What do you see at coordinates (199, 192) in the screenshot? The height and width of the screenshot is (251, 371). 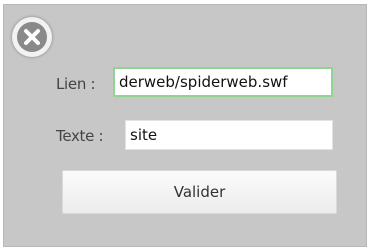 I see `submit-button: Valider` at bounding box center [199, 192].